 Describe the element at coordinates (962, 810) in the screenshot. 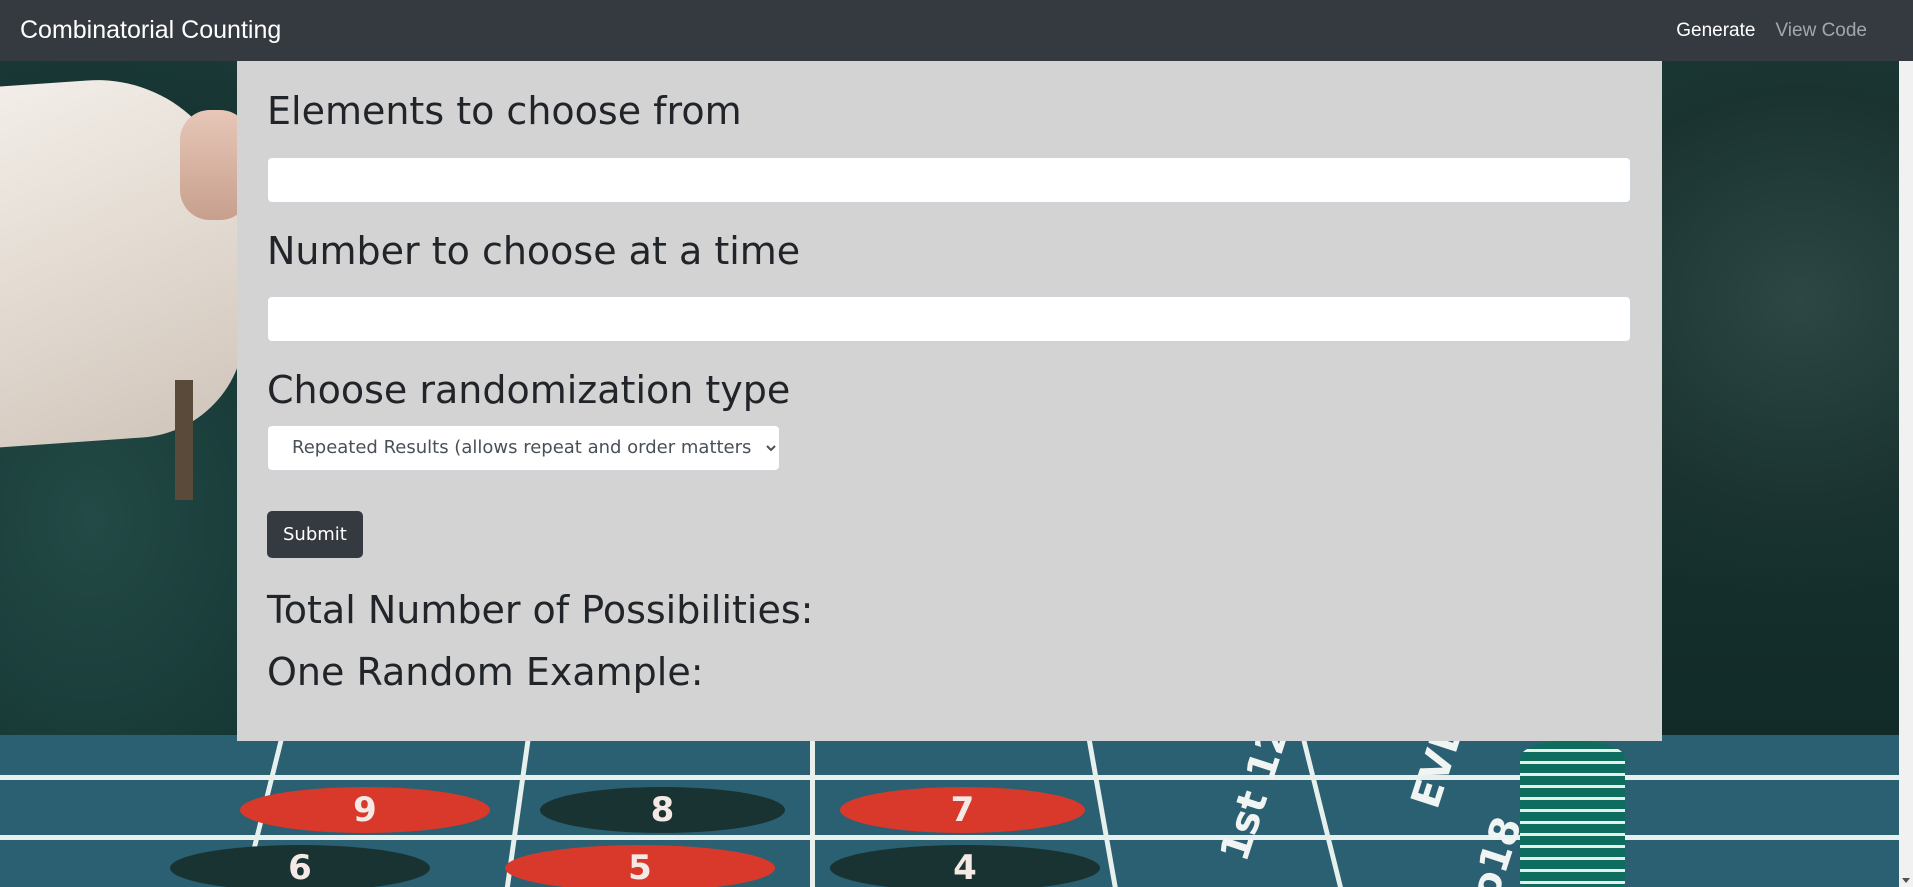

I see `table-number: 7` at that location.